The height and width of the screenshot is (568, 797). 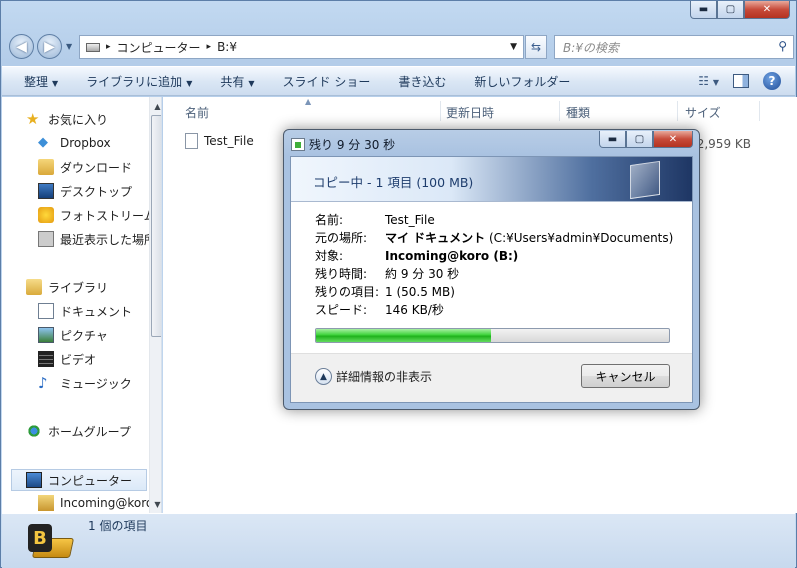 I want to click on details-toggle: ▲ 詳細情報の非表示, so click(x=373, y=376).